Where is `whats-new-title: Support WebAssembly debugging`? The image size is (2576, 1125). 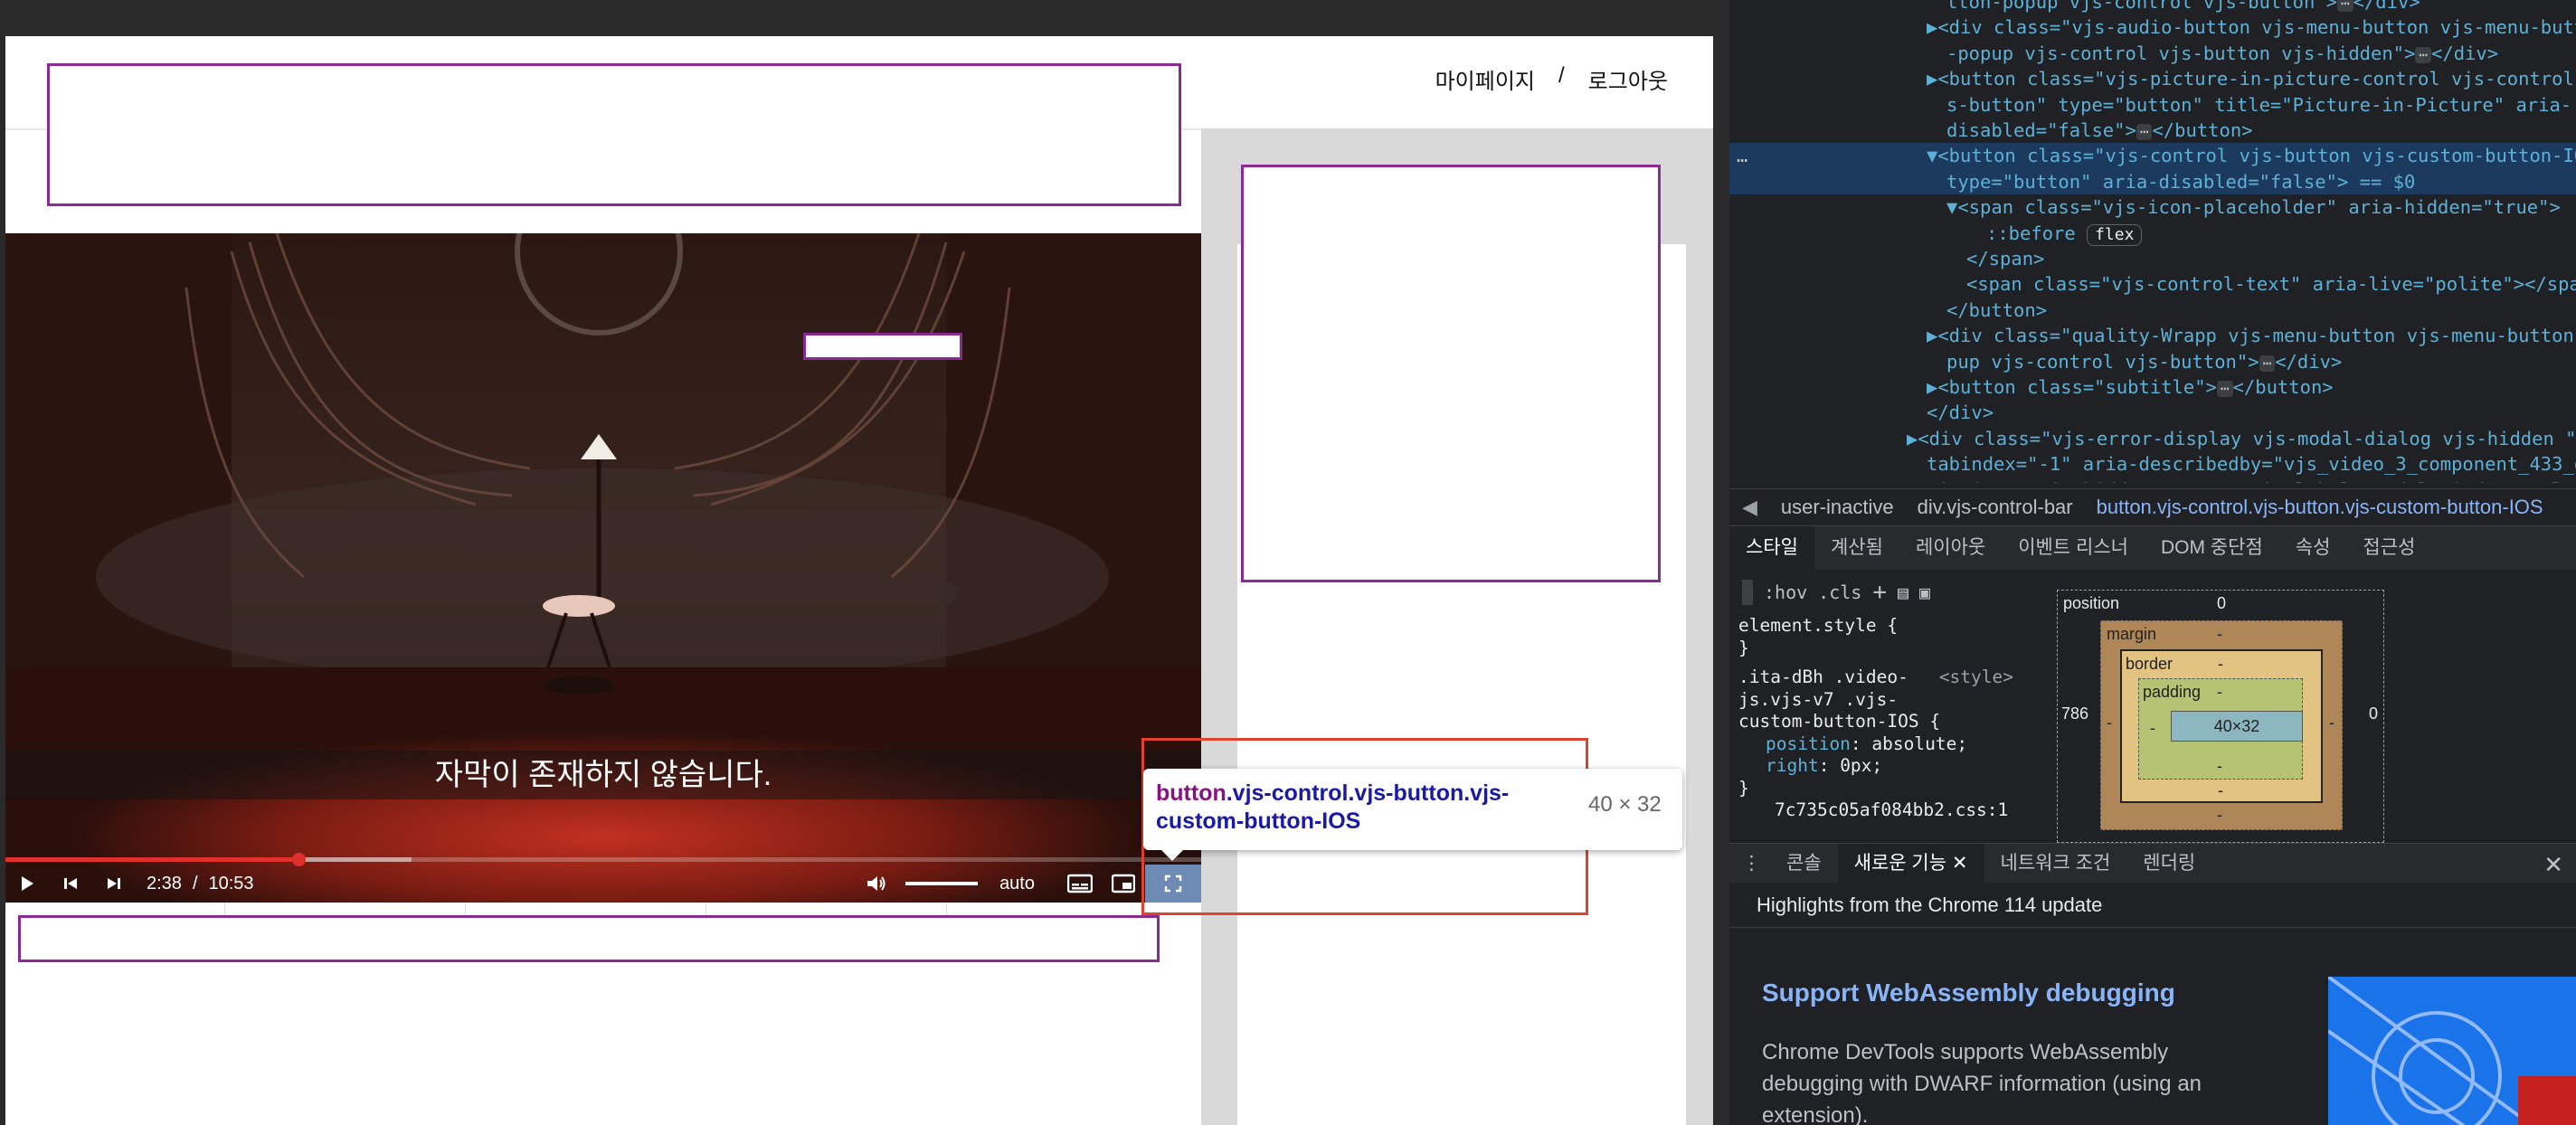
whats-new-title: Support WebAssembly debugging is located at coordinates (1969, 992).